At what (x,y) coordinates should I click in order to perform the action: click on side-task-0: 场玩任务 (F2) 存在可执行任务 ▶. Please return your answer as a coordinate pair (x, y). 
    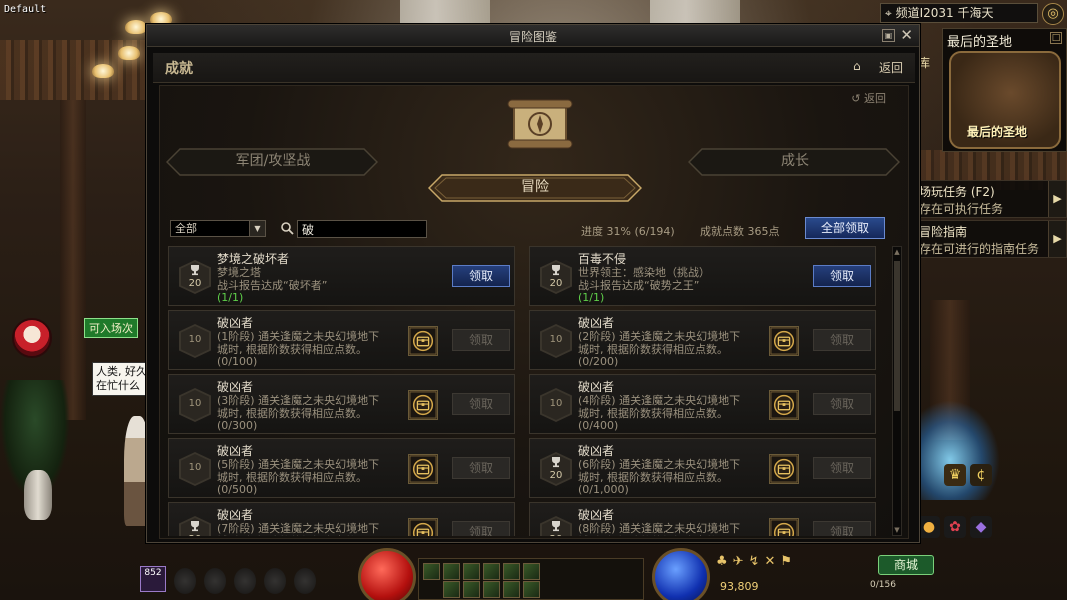
    Looking at the image, I should click on (989, 199).